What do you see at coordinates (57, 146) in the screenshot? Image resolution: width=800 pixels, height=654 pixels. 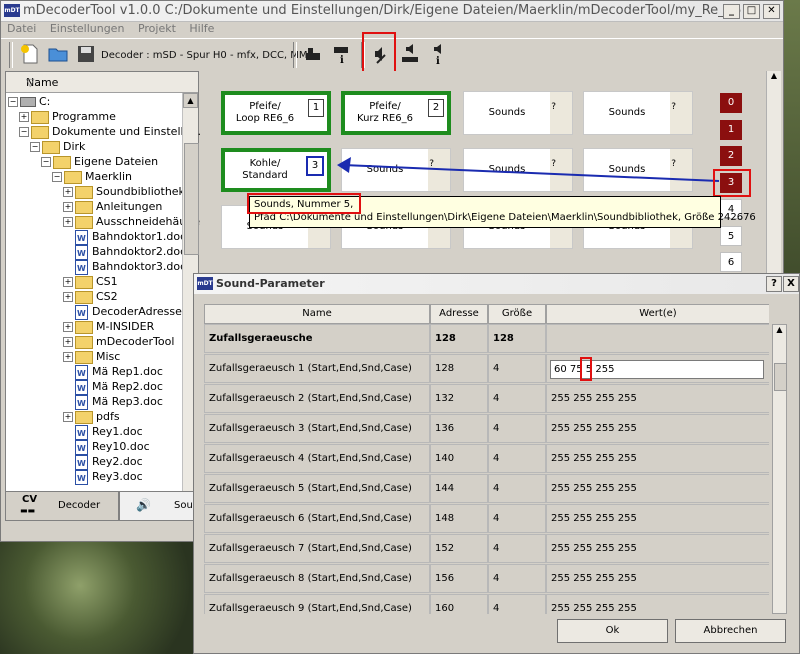 I see `tree-item: − Dirk` at bounding box center [57, 146].